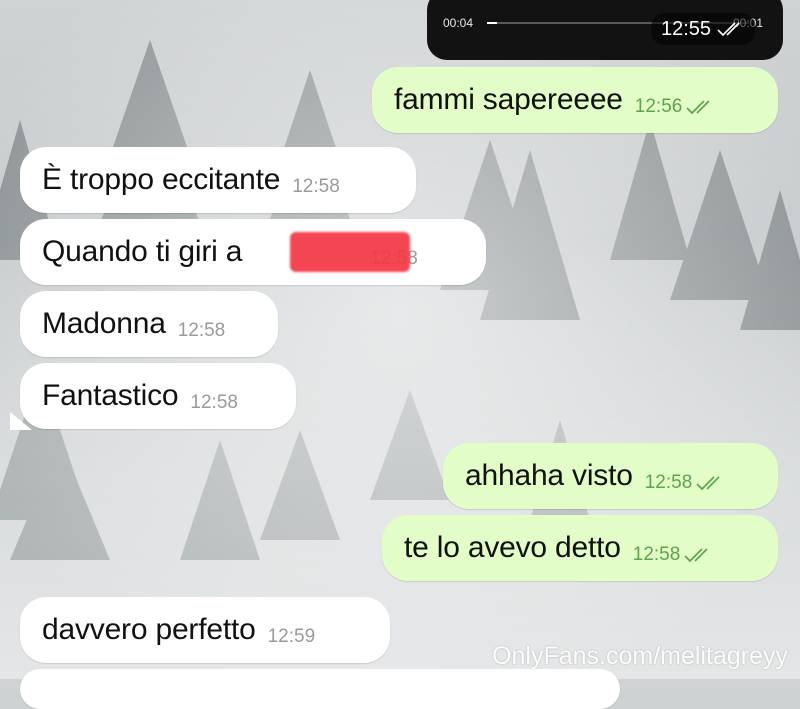  Describe the element at coordinates (291, 636) in the screenshot. I see `message-time: 12:59` at that location.